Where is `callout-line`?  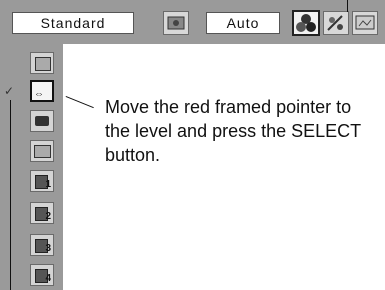 callout-line is located at coordinates (79, 102).